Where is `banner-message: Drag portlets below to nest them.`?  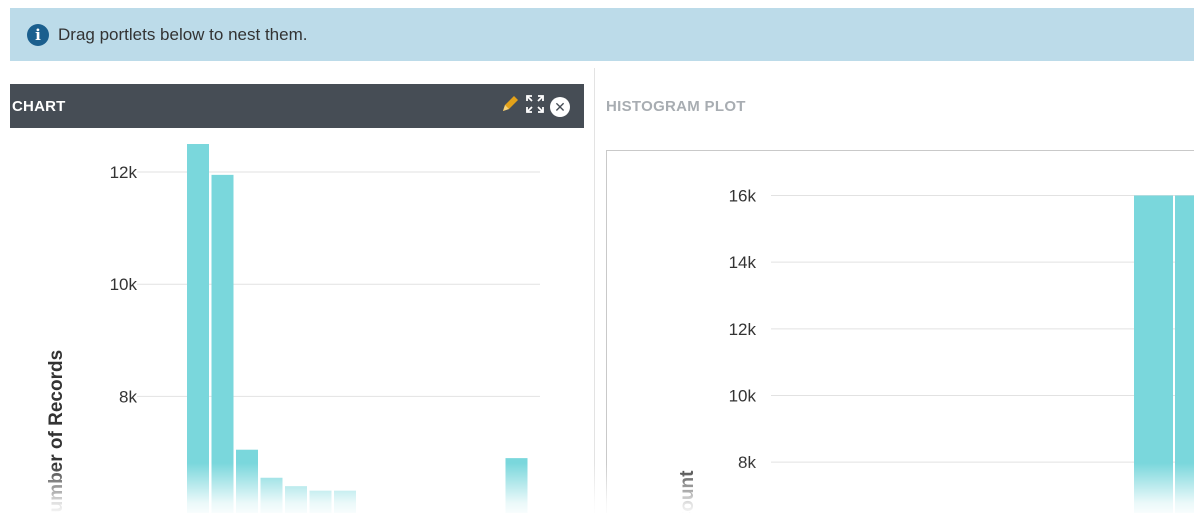 banner-message: Drag portlets below to nest them. is located at coordinates (183, 34).